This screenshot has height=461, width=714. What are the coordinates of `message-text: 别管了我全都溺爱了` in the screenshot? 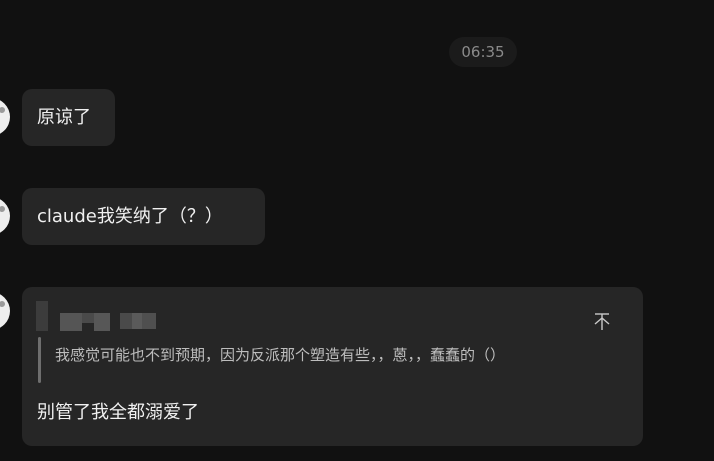 It's located at (118, 412).